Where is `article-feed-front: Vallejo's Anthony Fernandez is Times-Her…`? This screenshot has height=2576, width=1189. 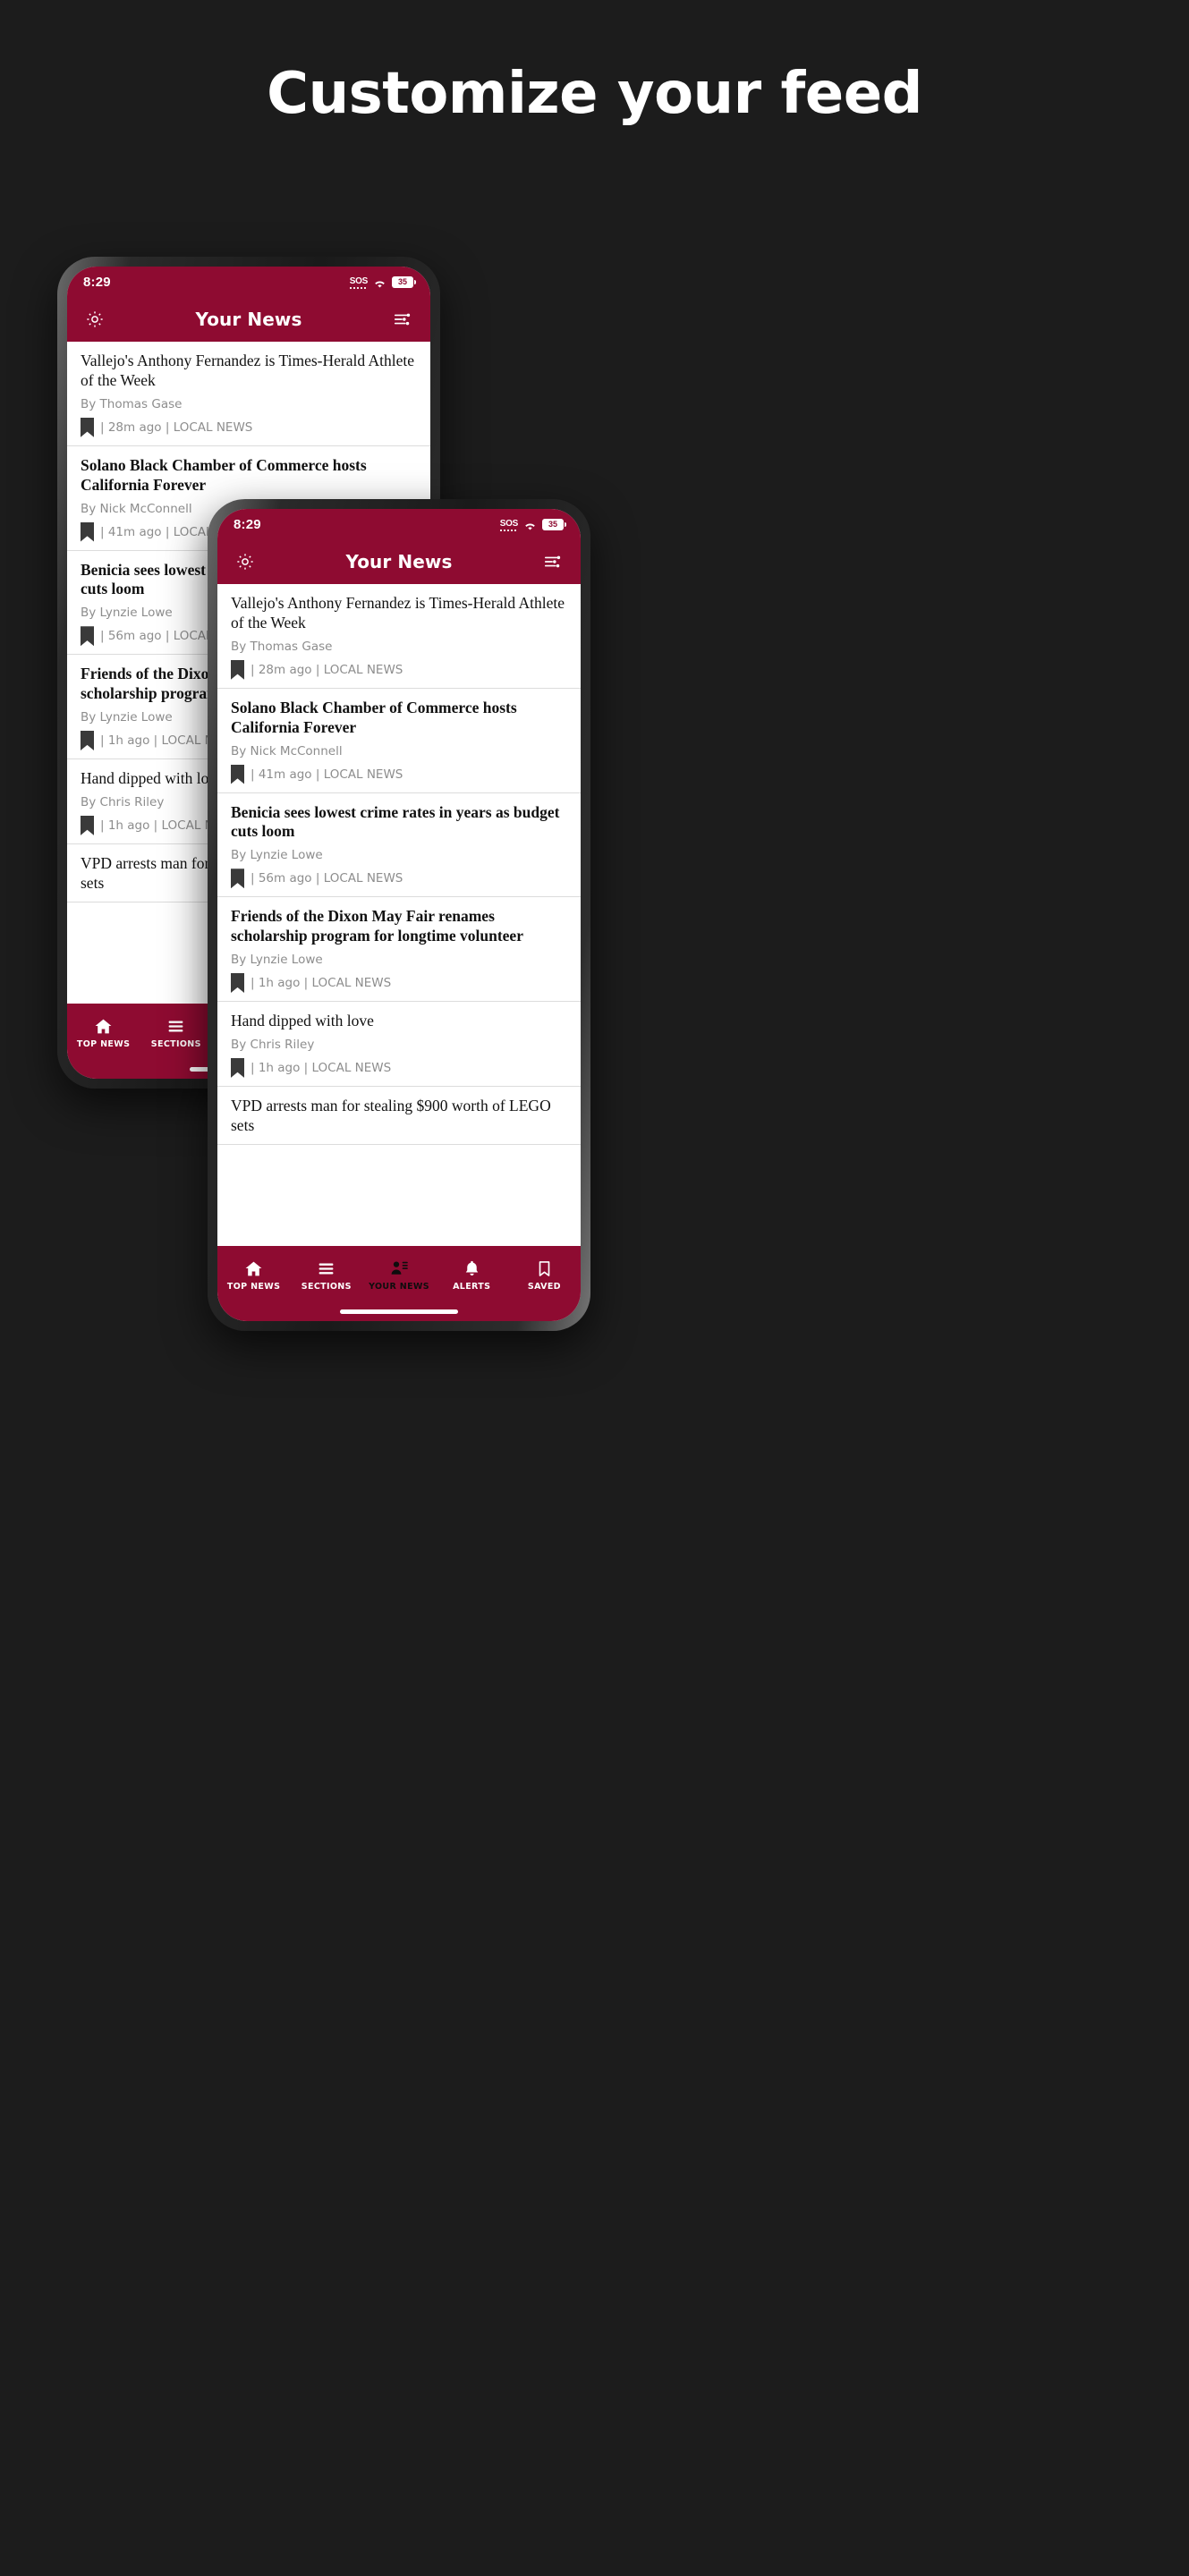 article-feed-front: Vallejo's Anthony Fernandez is Times-Her… is located at coordinates (399, 915).